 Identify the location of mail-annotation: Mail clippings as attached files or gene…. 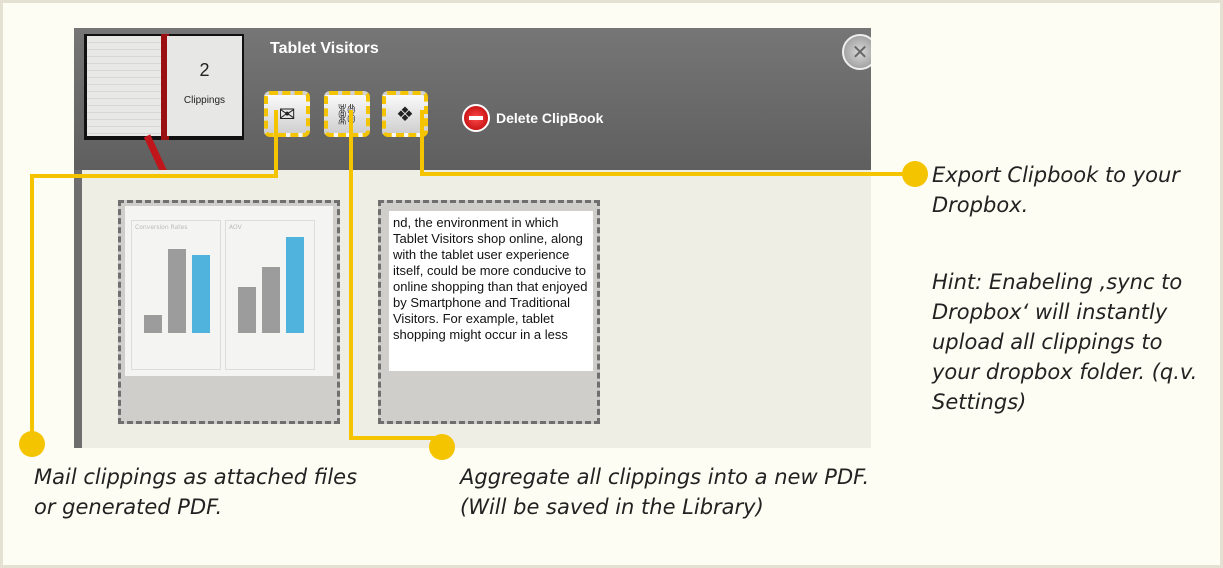
(196, 492).